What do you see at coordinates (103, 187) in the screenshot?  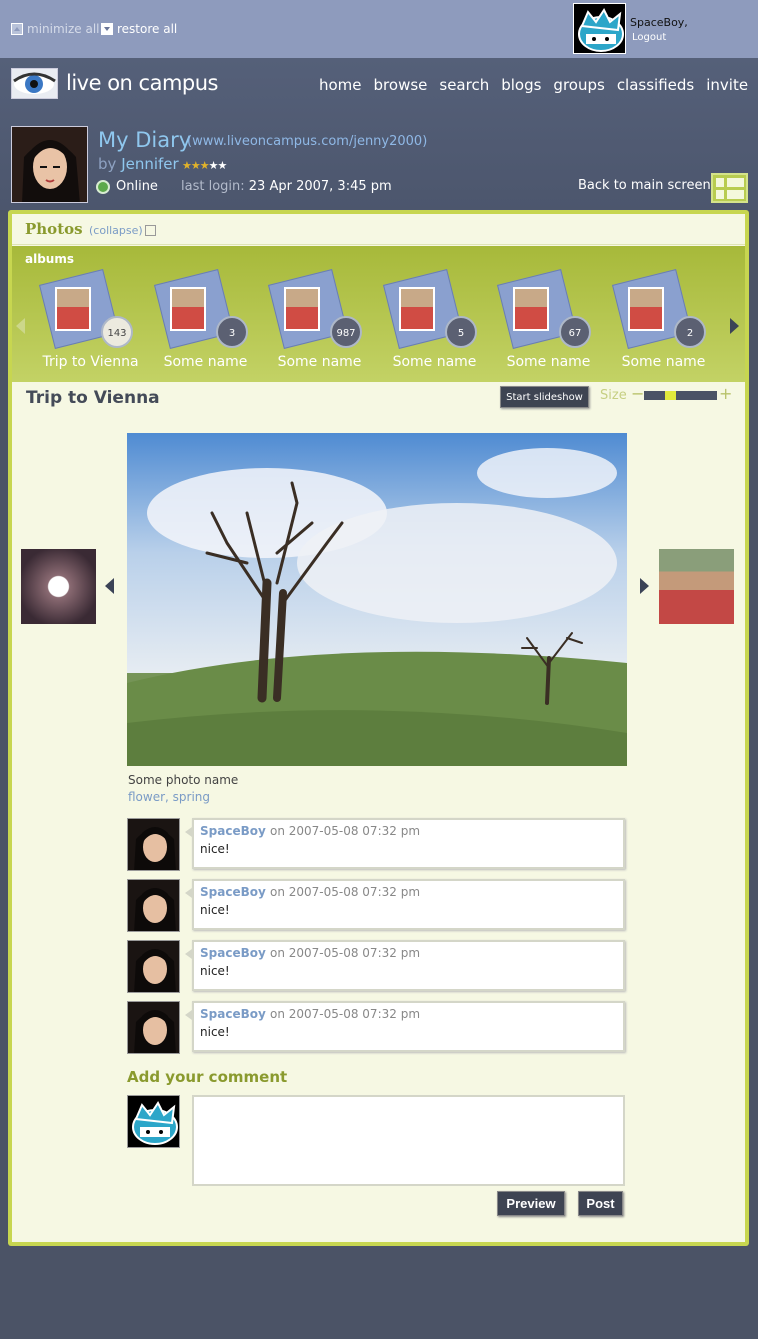 I see `online-status-icon` at bounding box center [103, 187].